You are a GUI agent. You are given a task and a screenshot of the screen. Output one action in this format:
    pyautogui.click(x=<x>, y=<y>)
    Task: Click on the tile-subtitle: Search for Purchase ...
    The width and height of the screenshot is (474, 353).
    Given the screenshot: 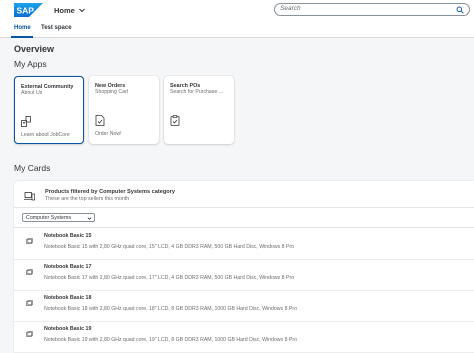 What is the action you would take?
    pyautogui.click(x=197, y=92)
    